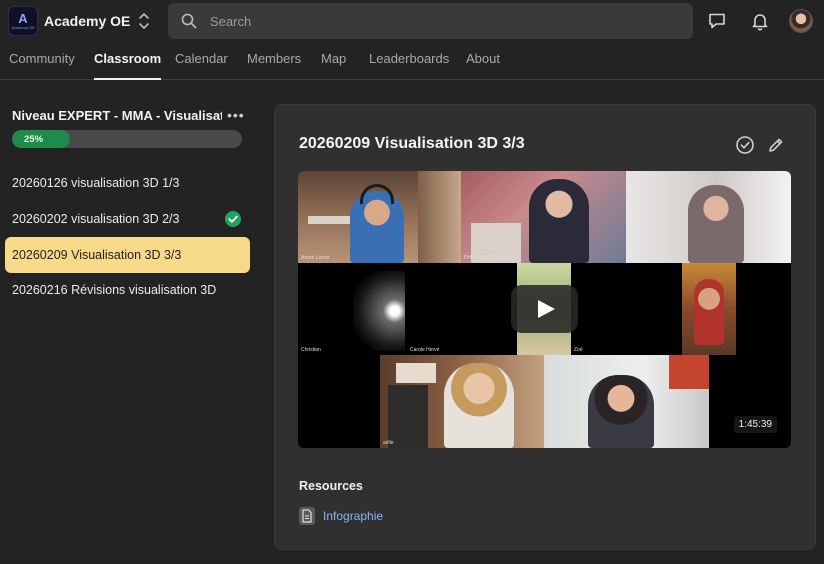  What do you see at coordinates (543, 217) in the screenshot?
I see `video-tile: PHILIPPON Sandrine` at bounding box center [543, 217].